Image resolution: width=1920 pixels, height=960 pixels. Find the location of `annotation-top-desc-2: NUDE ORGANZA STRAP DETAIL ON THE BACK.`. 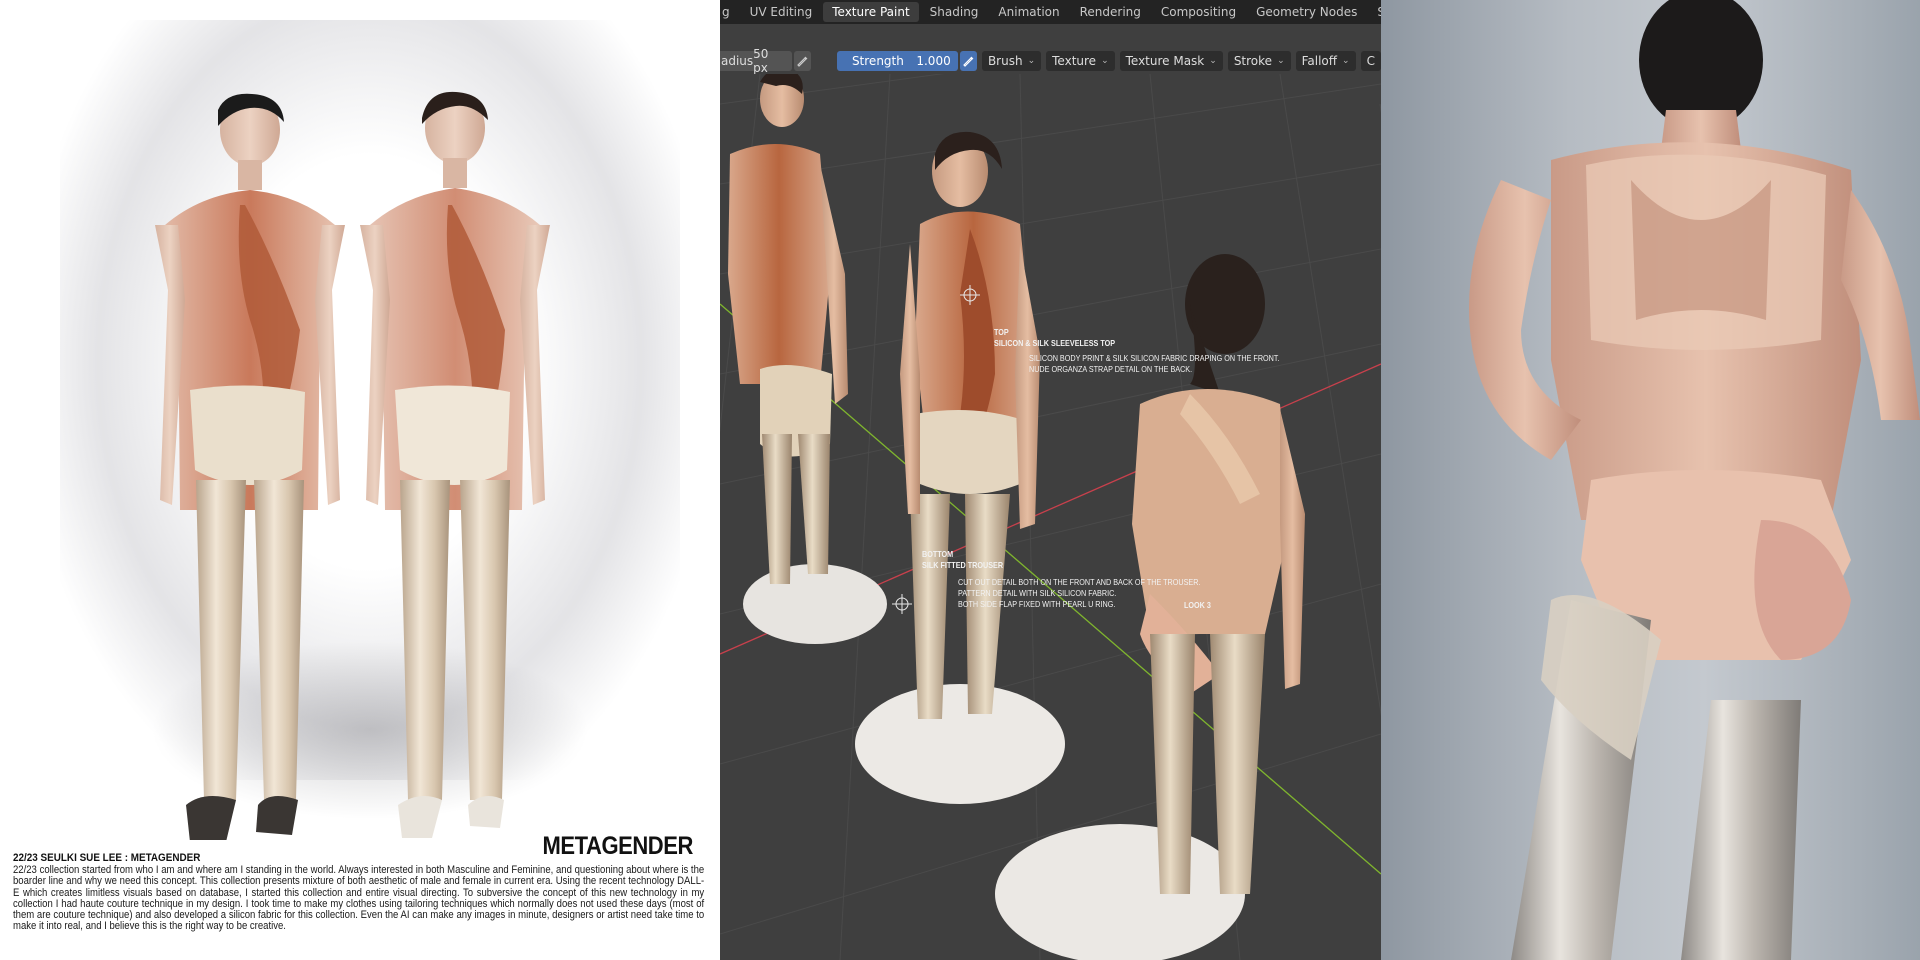

annotation-top-desc-2: NUDE ORGANZA STRAP DETAIL ON THE BACK. is located at coordinates (1111, 369).